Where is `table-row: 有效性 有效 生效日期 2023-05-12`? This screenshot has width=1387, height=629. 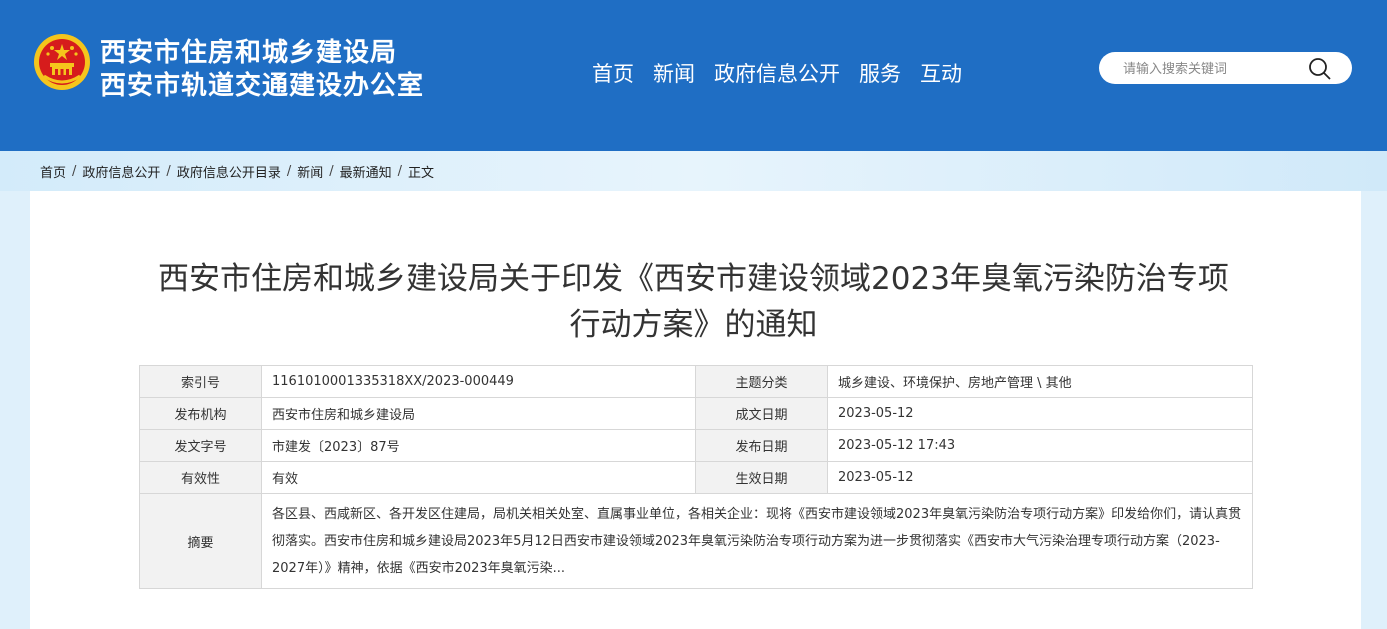
table-row: 有效性 有效 生效日期 2023-05-12 is located at coordinates (696, 477).